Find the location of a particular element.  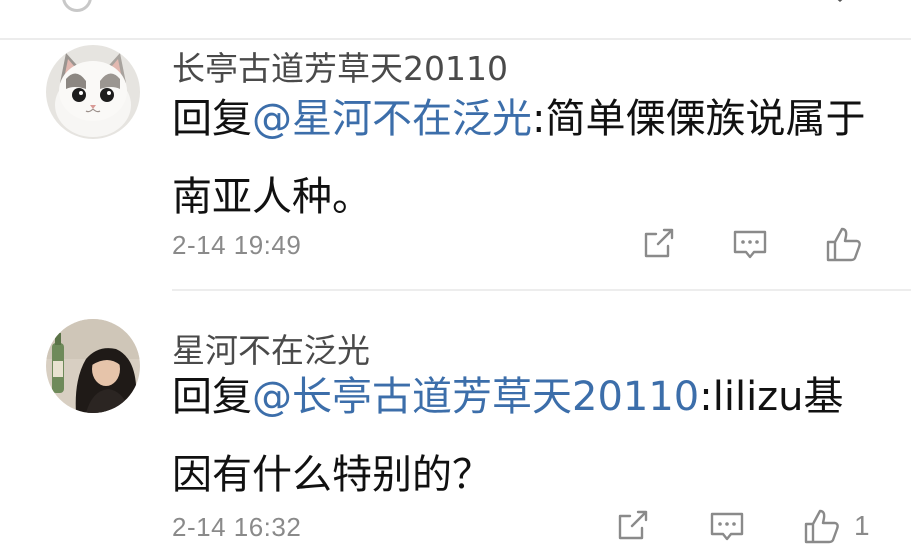

mention-link: @长亭古道芳草天20110 is located at coordinates (475, 397).